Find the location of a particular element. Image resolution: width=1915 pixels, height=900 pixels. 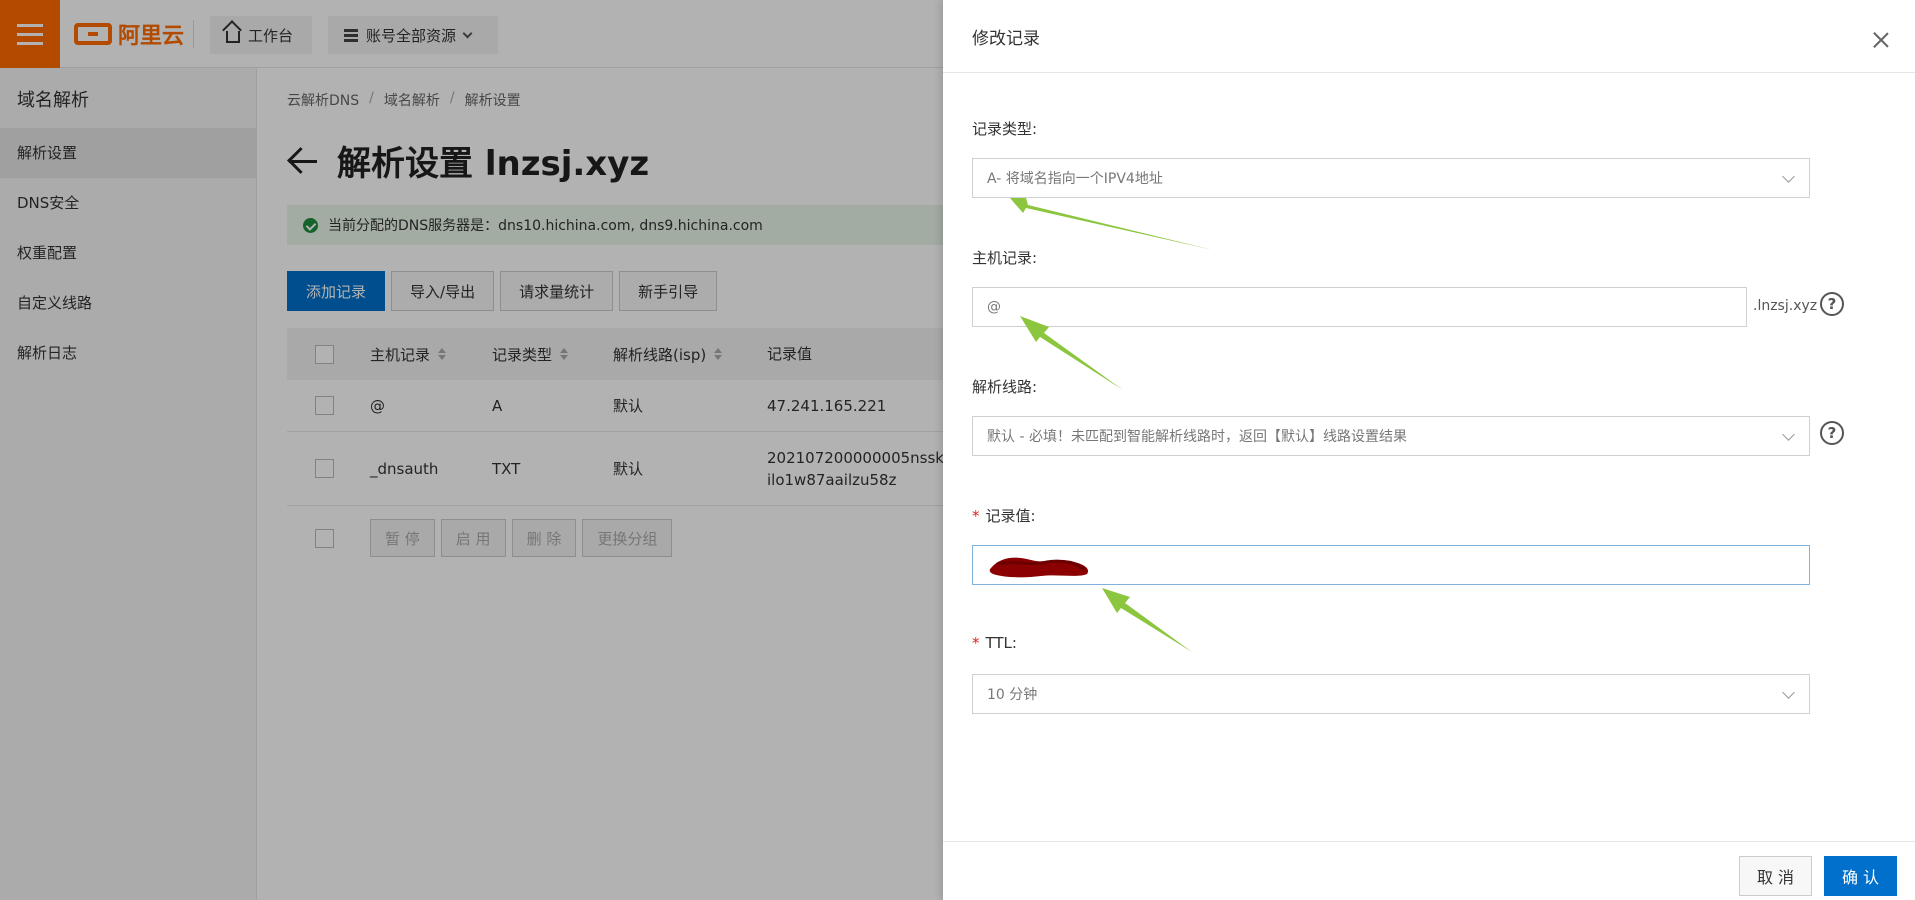

host-record-label: 主机记录: is located at coordinates (1005, 258).